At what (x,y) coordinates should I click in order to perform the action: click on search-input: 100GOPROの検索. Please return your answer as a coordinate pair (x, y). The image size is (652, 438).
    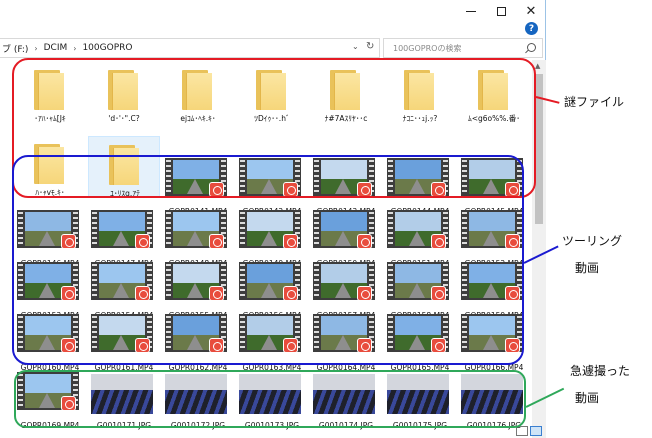
    Looking at the image, I should click on (463, 48).